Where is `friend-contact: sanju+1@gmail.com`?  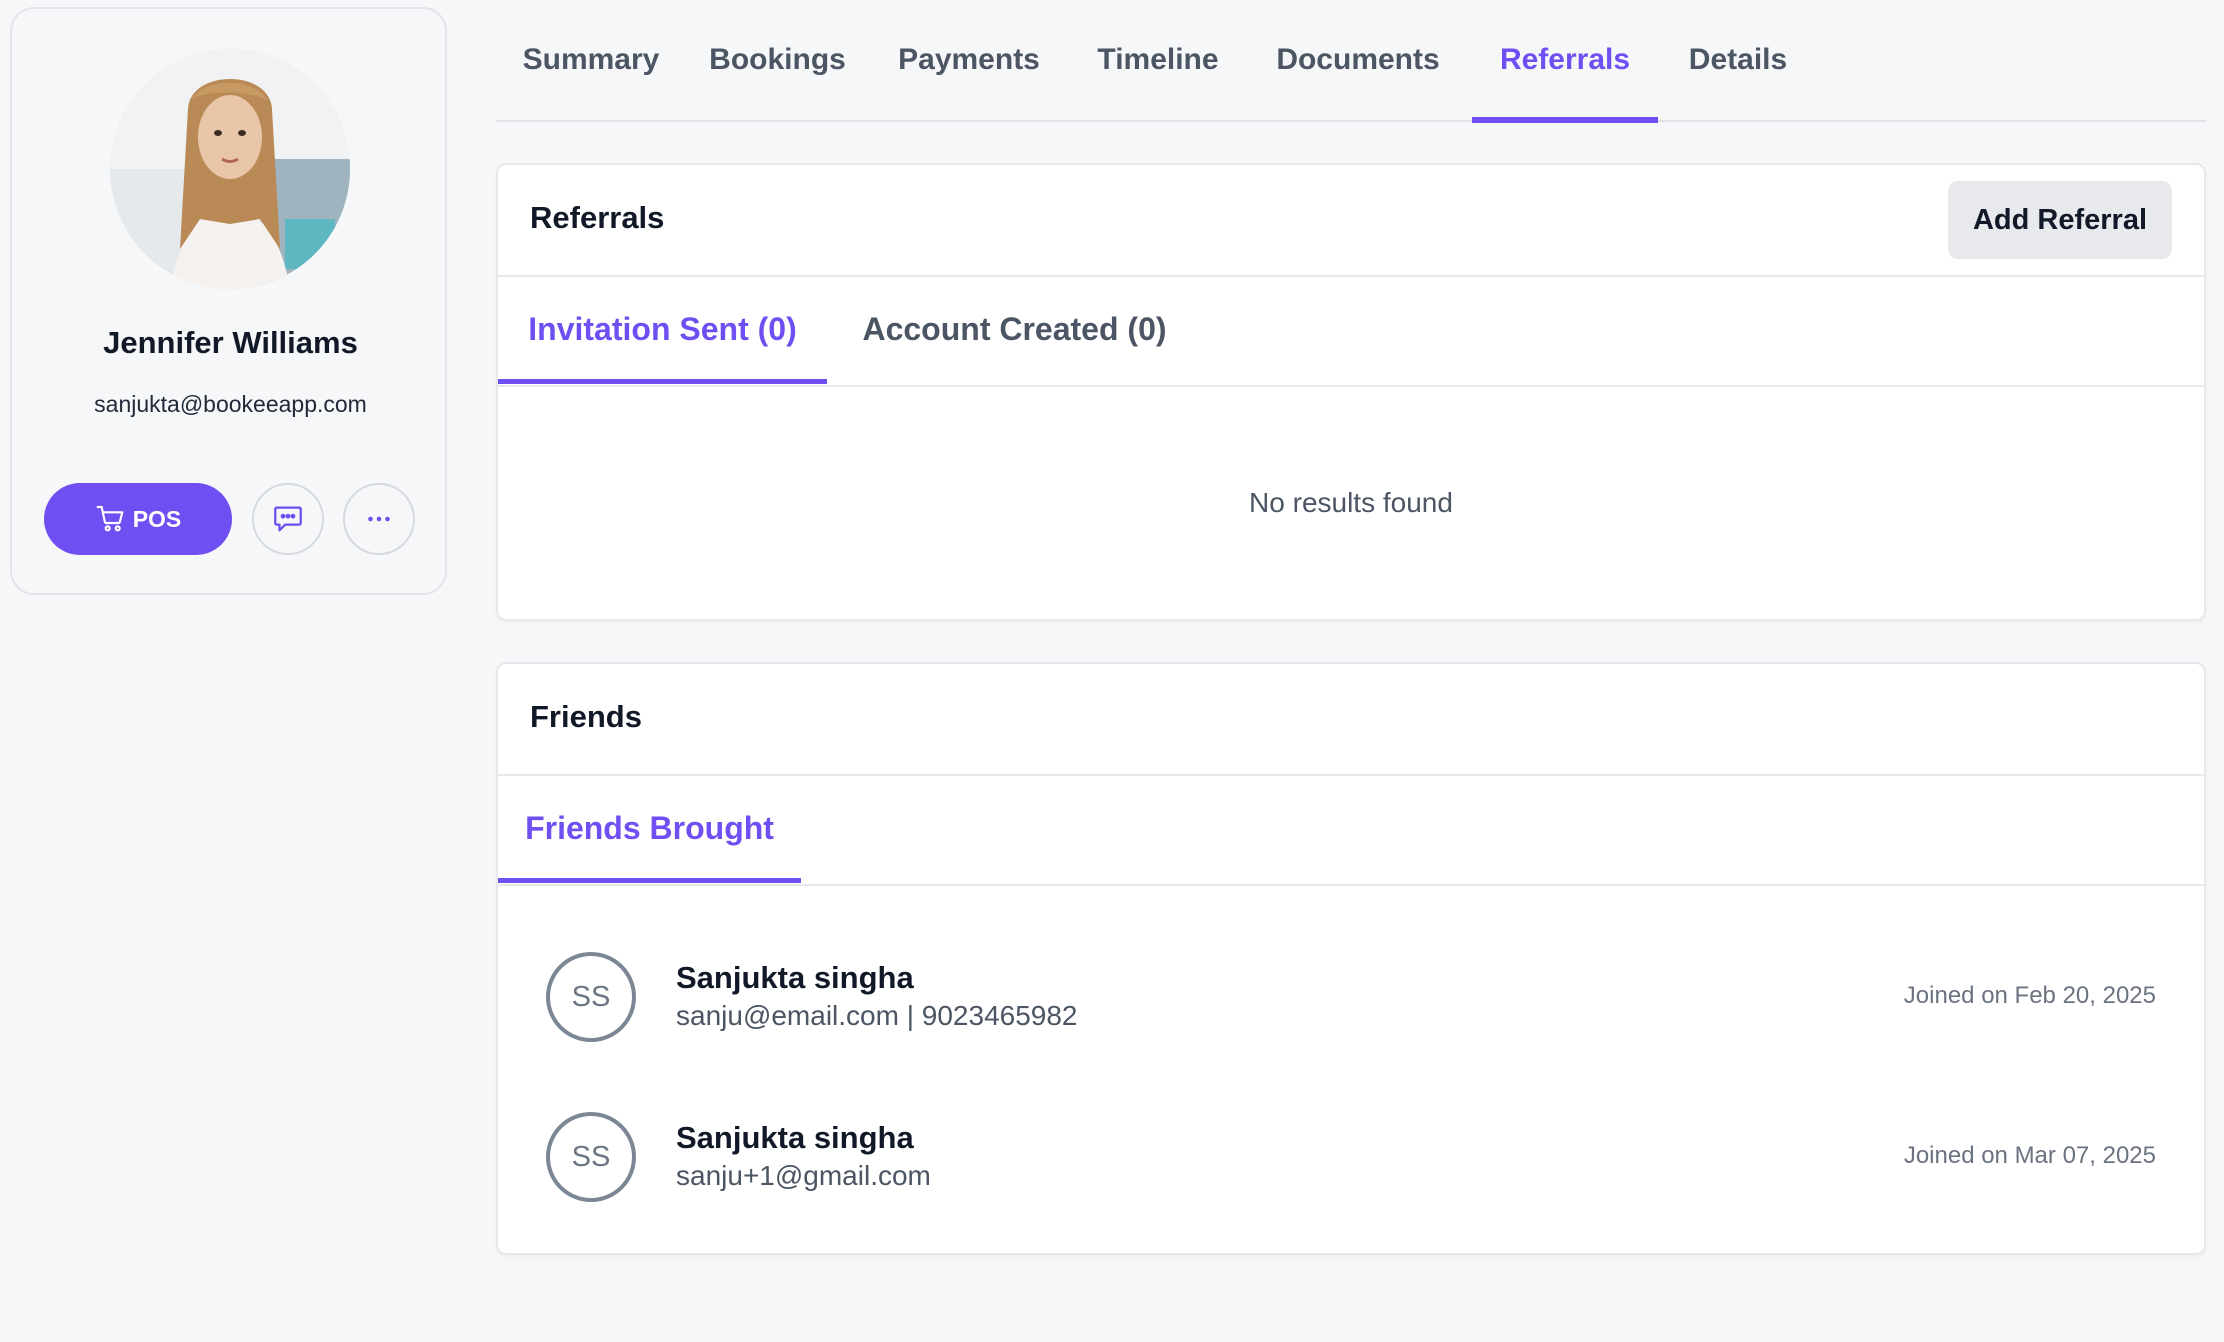
friend-contact: sanju+1@gmail.com is located at coordinates (803, 1175).